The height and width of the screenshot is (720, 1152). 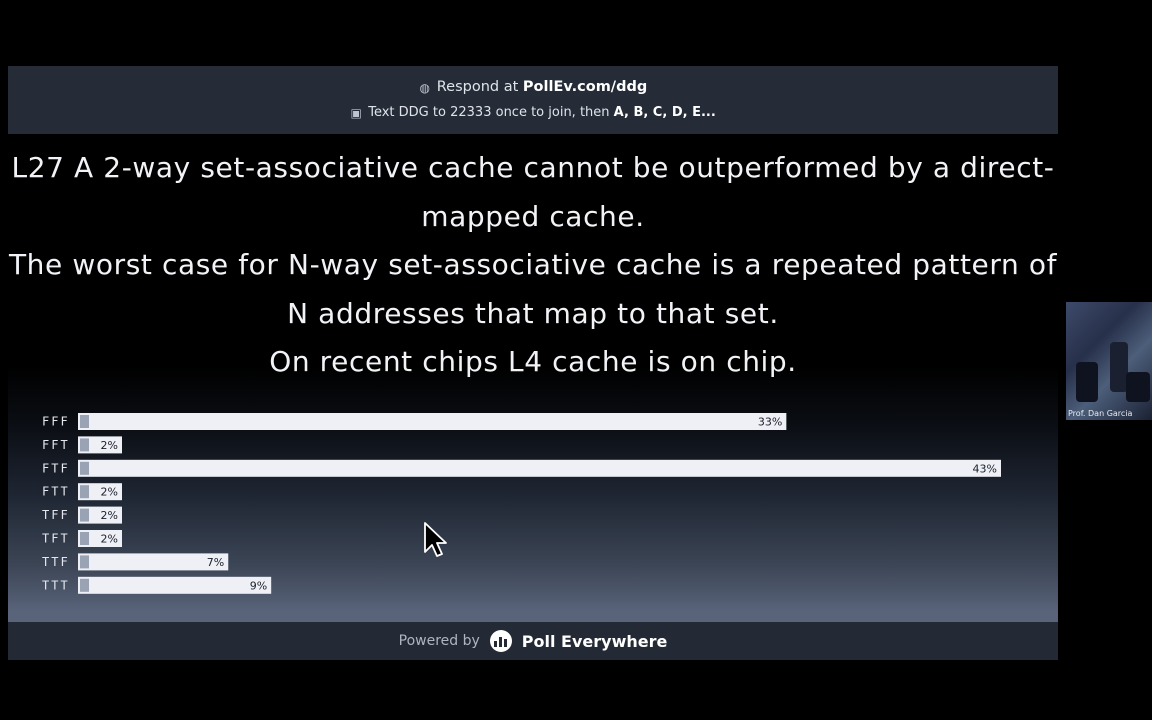 I want to click on category-label: FFT, so click(x=56, y=445).